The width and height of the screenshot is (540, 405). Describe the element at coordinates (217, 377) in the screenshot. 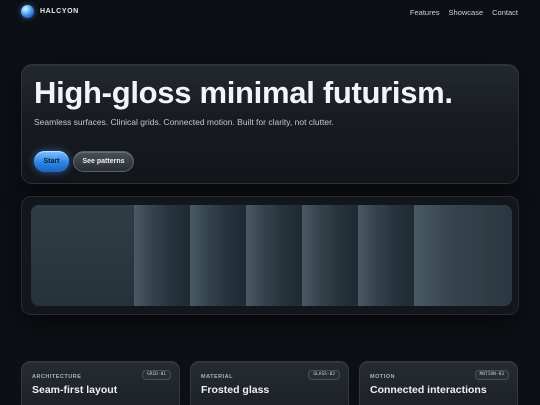

I see `card-kicker: MATERIAL` at that location.